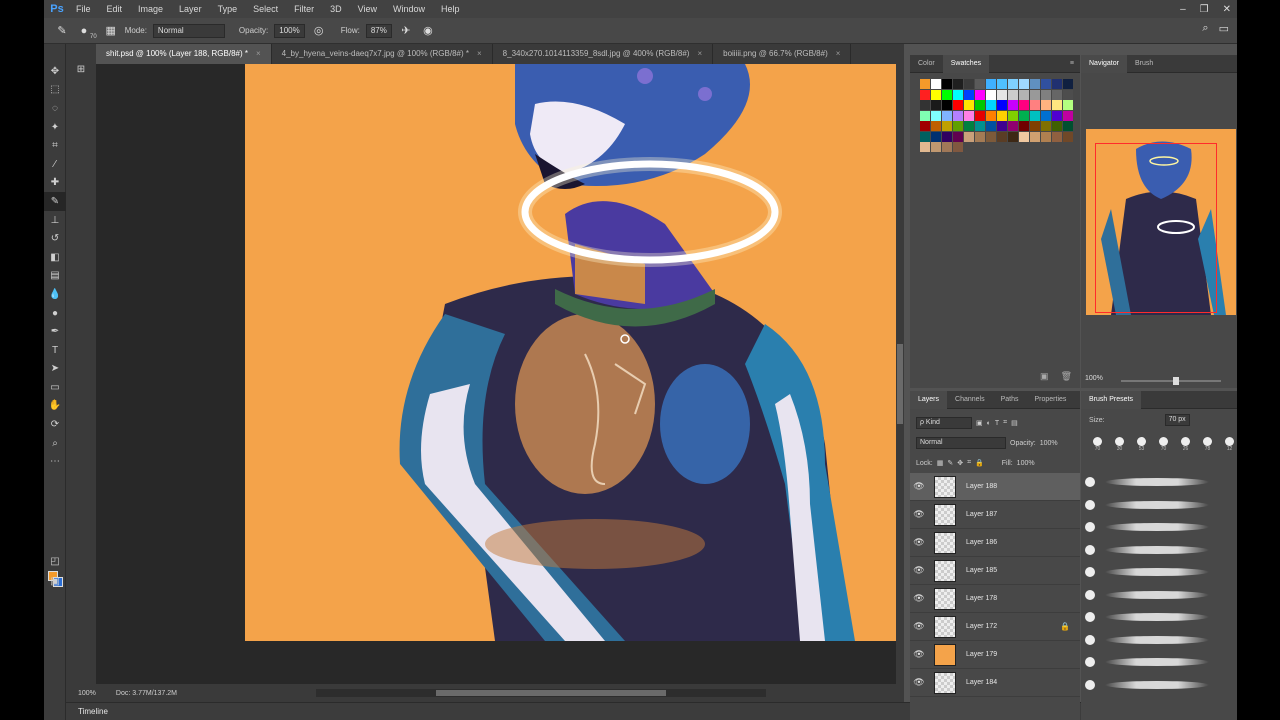 The image size is (1280, 720). What do you see at coordinates (1207, 445) in the screenshot?
I see `brush-tip: 78` at bounding box center [1207, 445].